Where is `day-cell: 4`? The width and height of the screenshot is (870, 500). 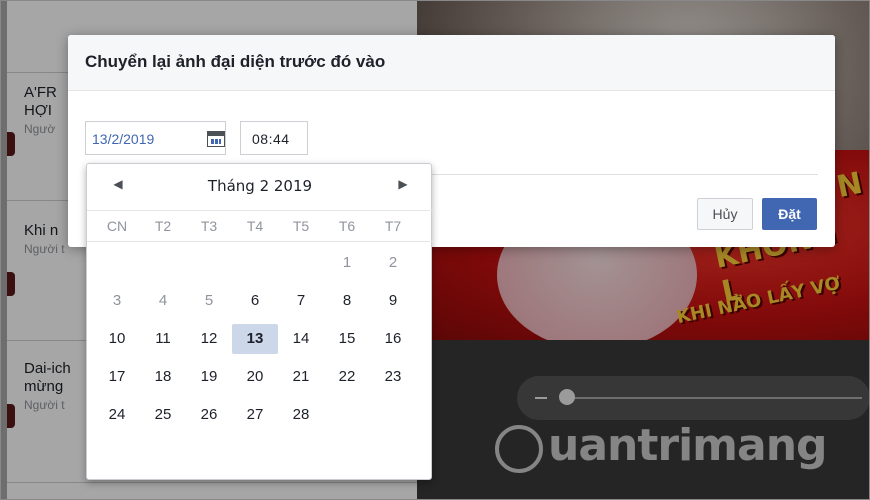 day-cell: 4 is located at coordinates (163, 301).